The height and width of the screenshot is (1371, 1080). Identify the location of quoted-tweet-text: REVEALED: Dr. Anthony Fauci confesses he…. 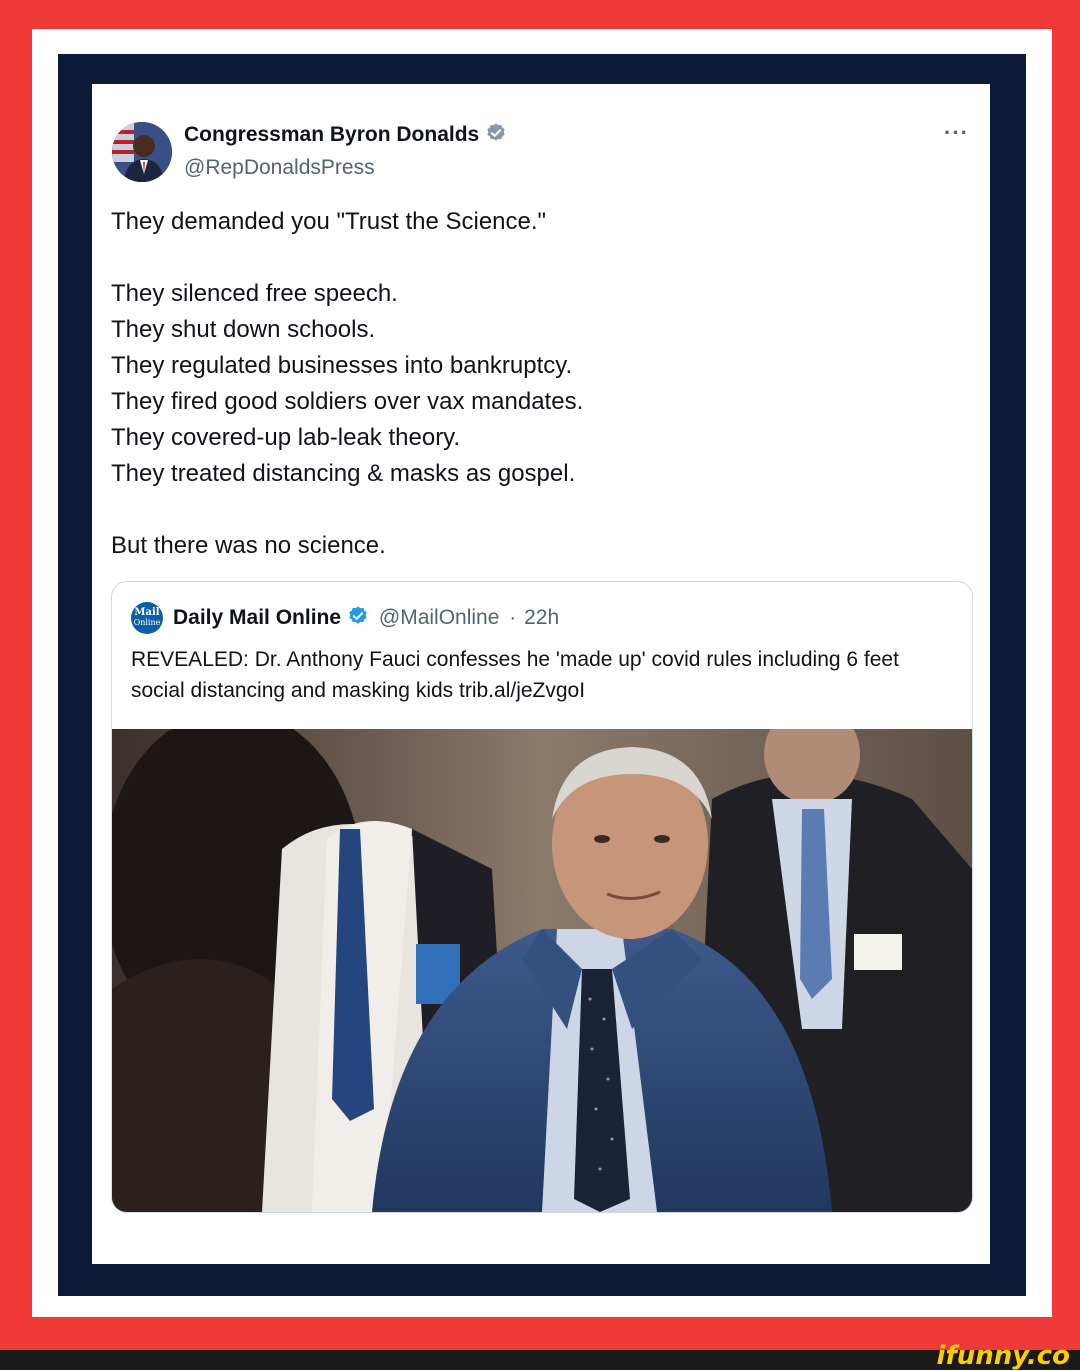
(515, 675).